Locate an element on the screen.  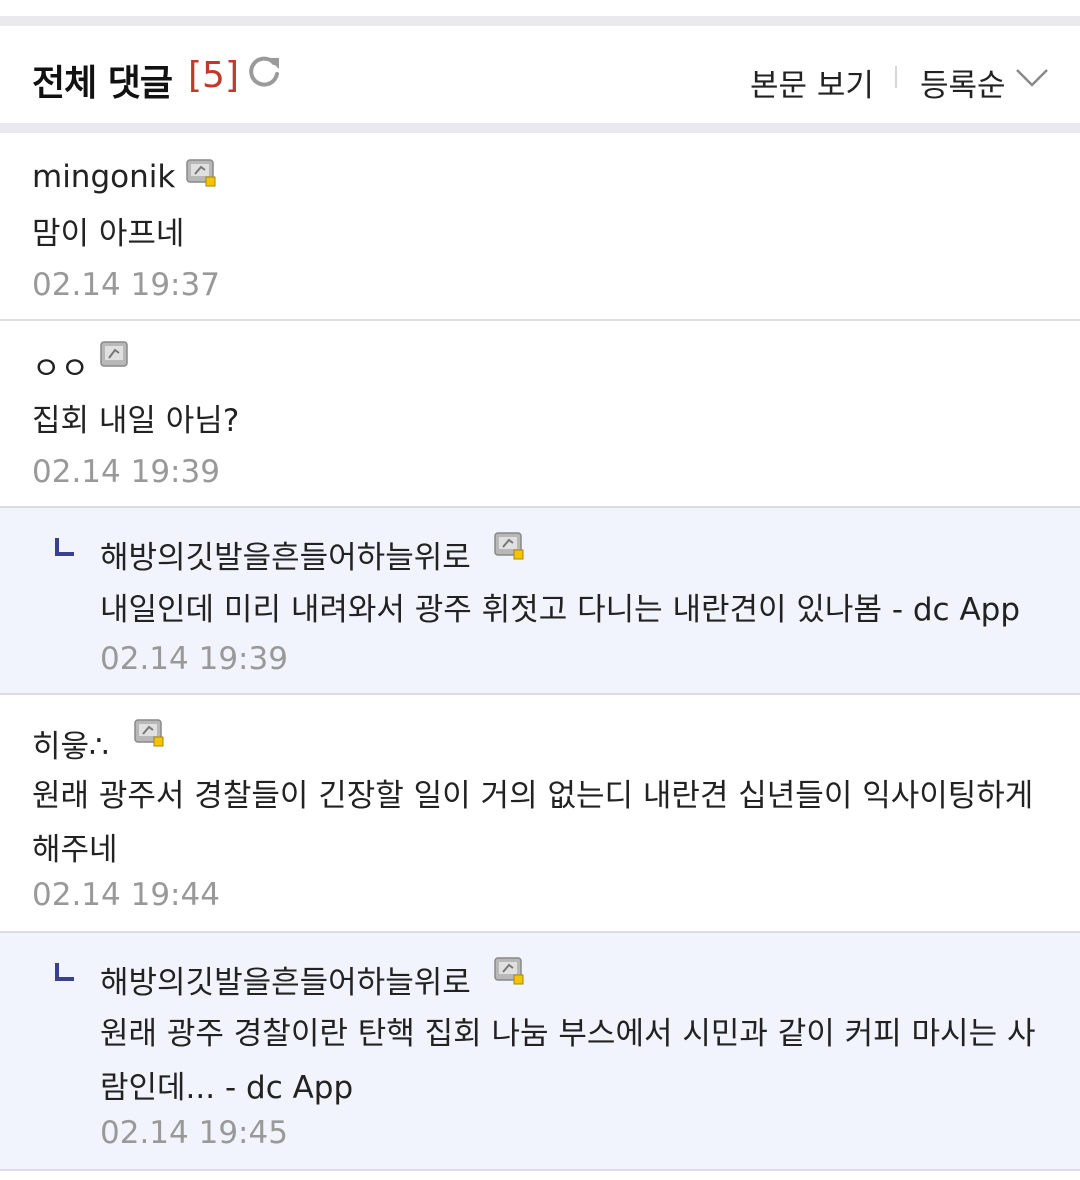
top-divider-bar is located at coordinates (540, 21).